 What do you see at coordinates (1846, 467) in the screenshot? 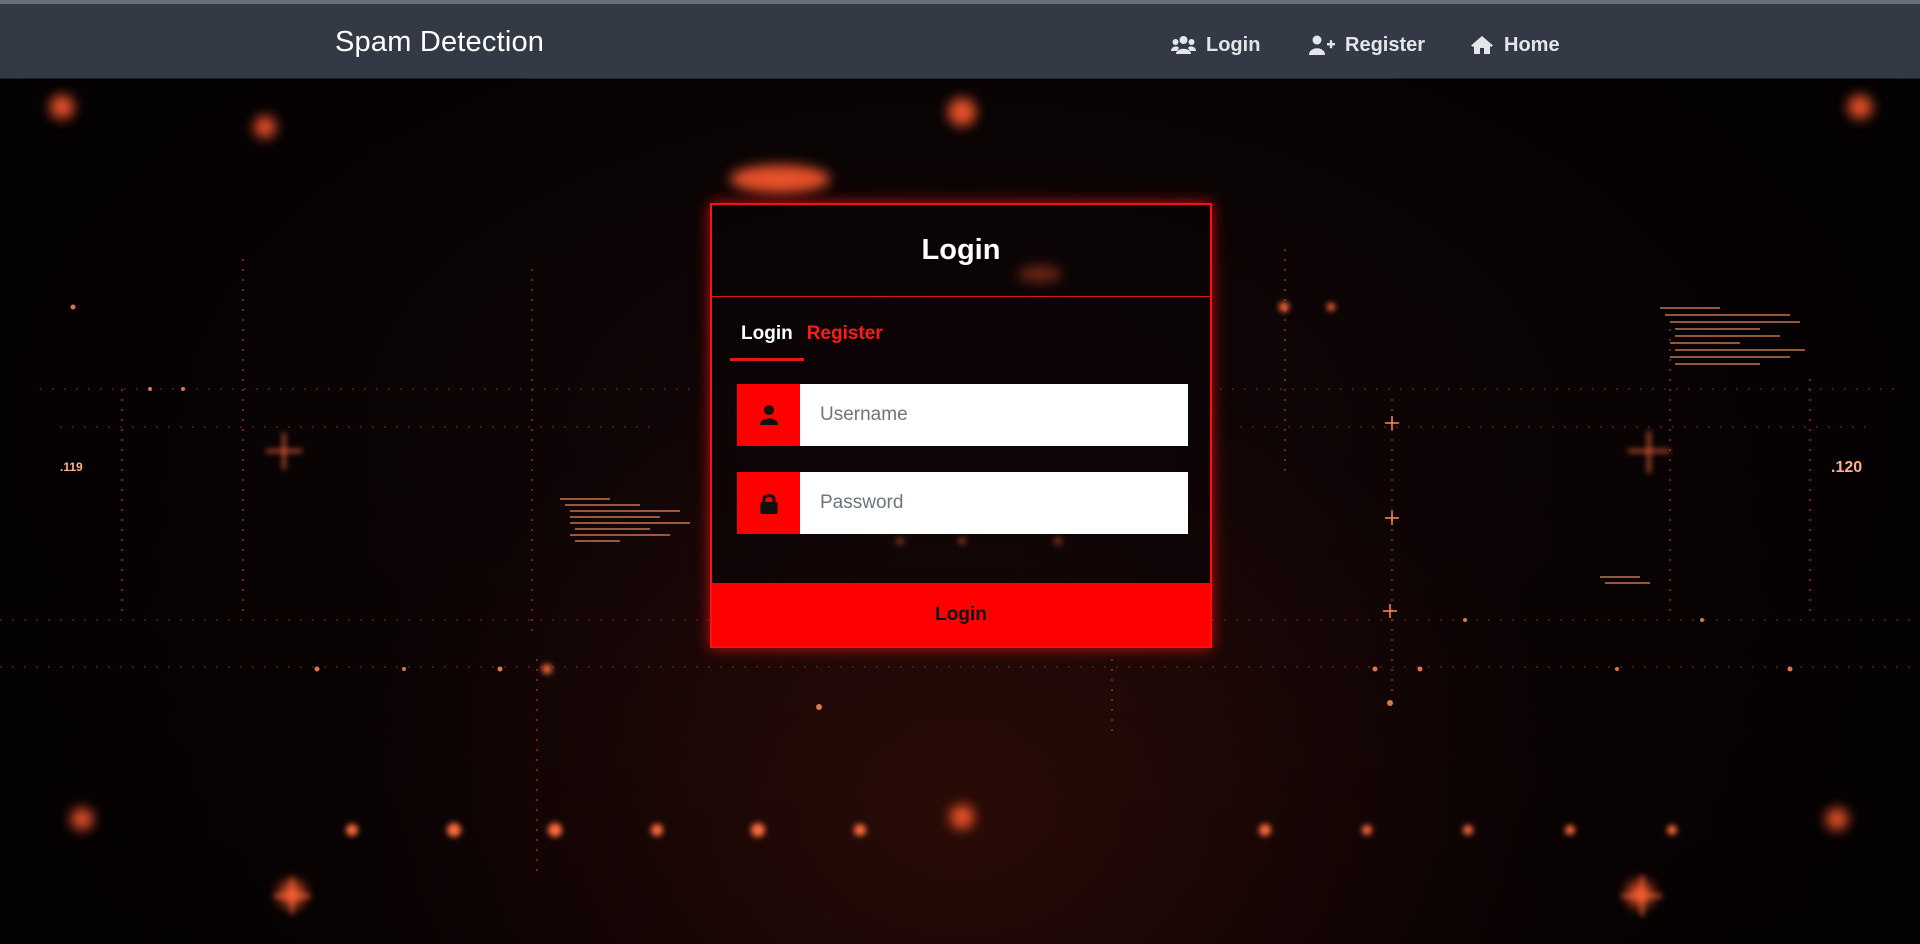
I see `background-label-120: .120` at bounding box center [1846, 467].